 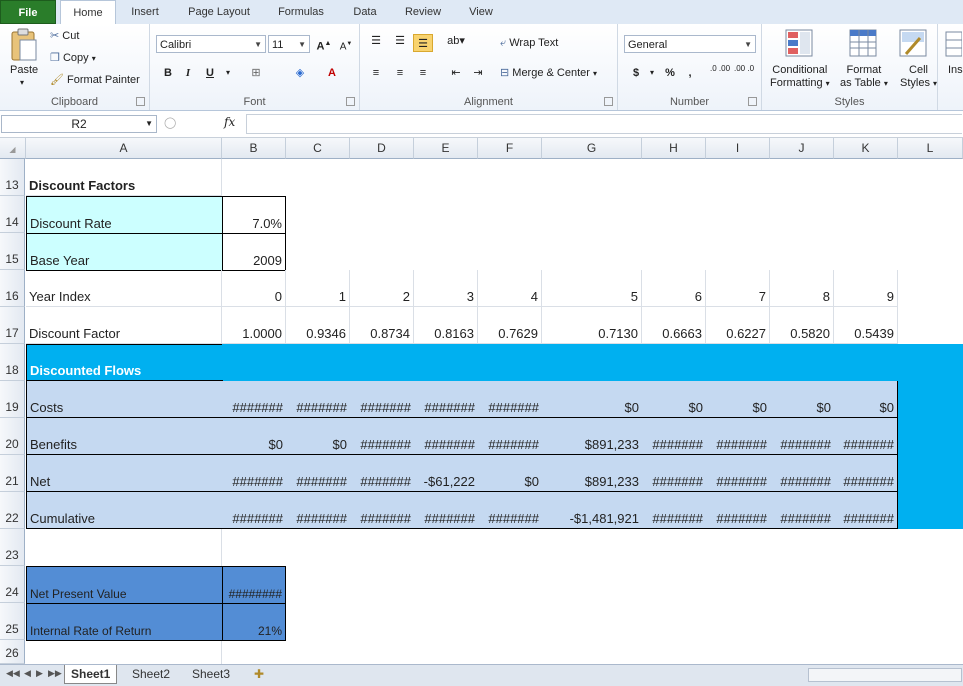 What do you see at coordinates (953, 45) in the screenshot?
I see `insert-cells-icon` at bounding box center [953, 45].